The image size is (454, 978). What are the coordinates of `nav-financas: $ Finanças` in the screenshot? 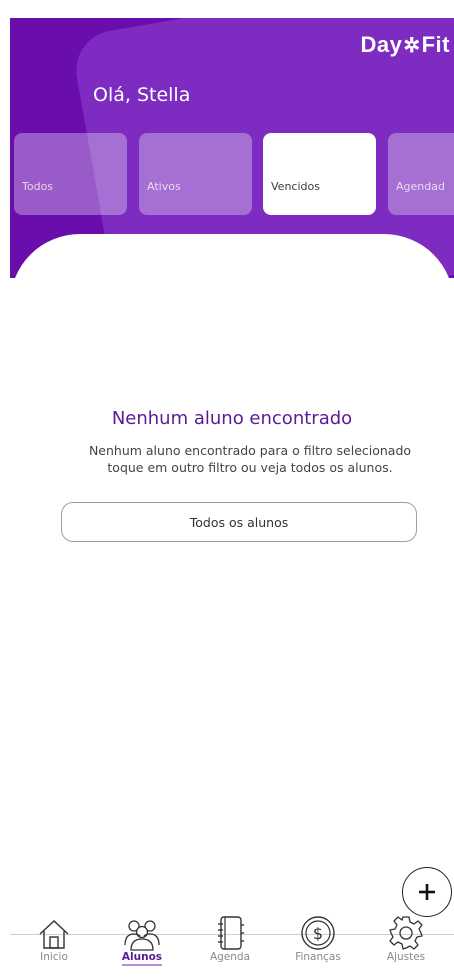 It's located at (318, 947).